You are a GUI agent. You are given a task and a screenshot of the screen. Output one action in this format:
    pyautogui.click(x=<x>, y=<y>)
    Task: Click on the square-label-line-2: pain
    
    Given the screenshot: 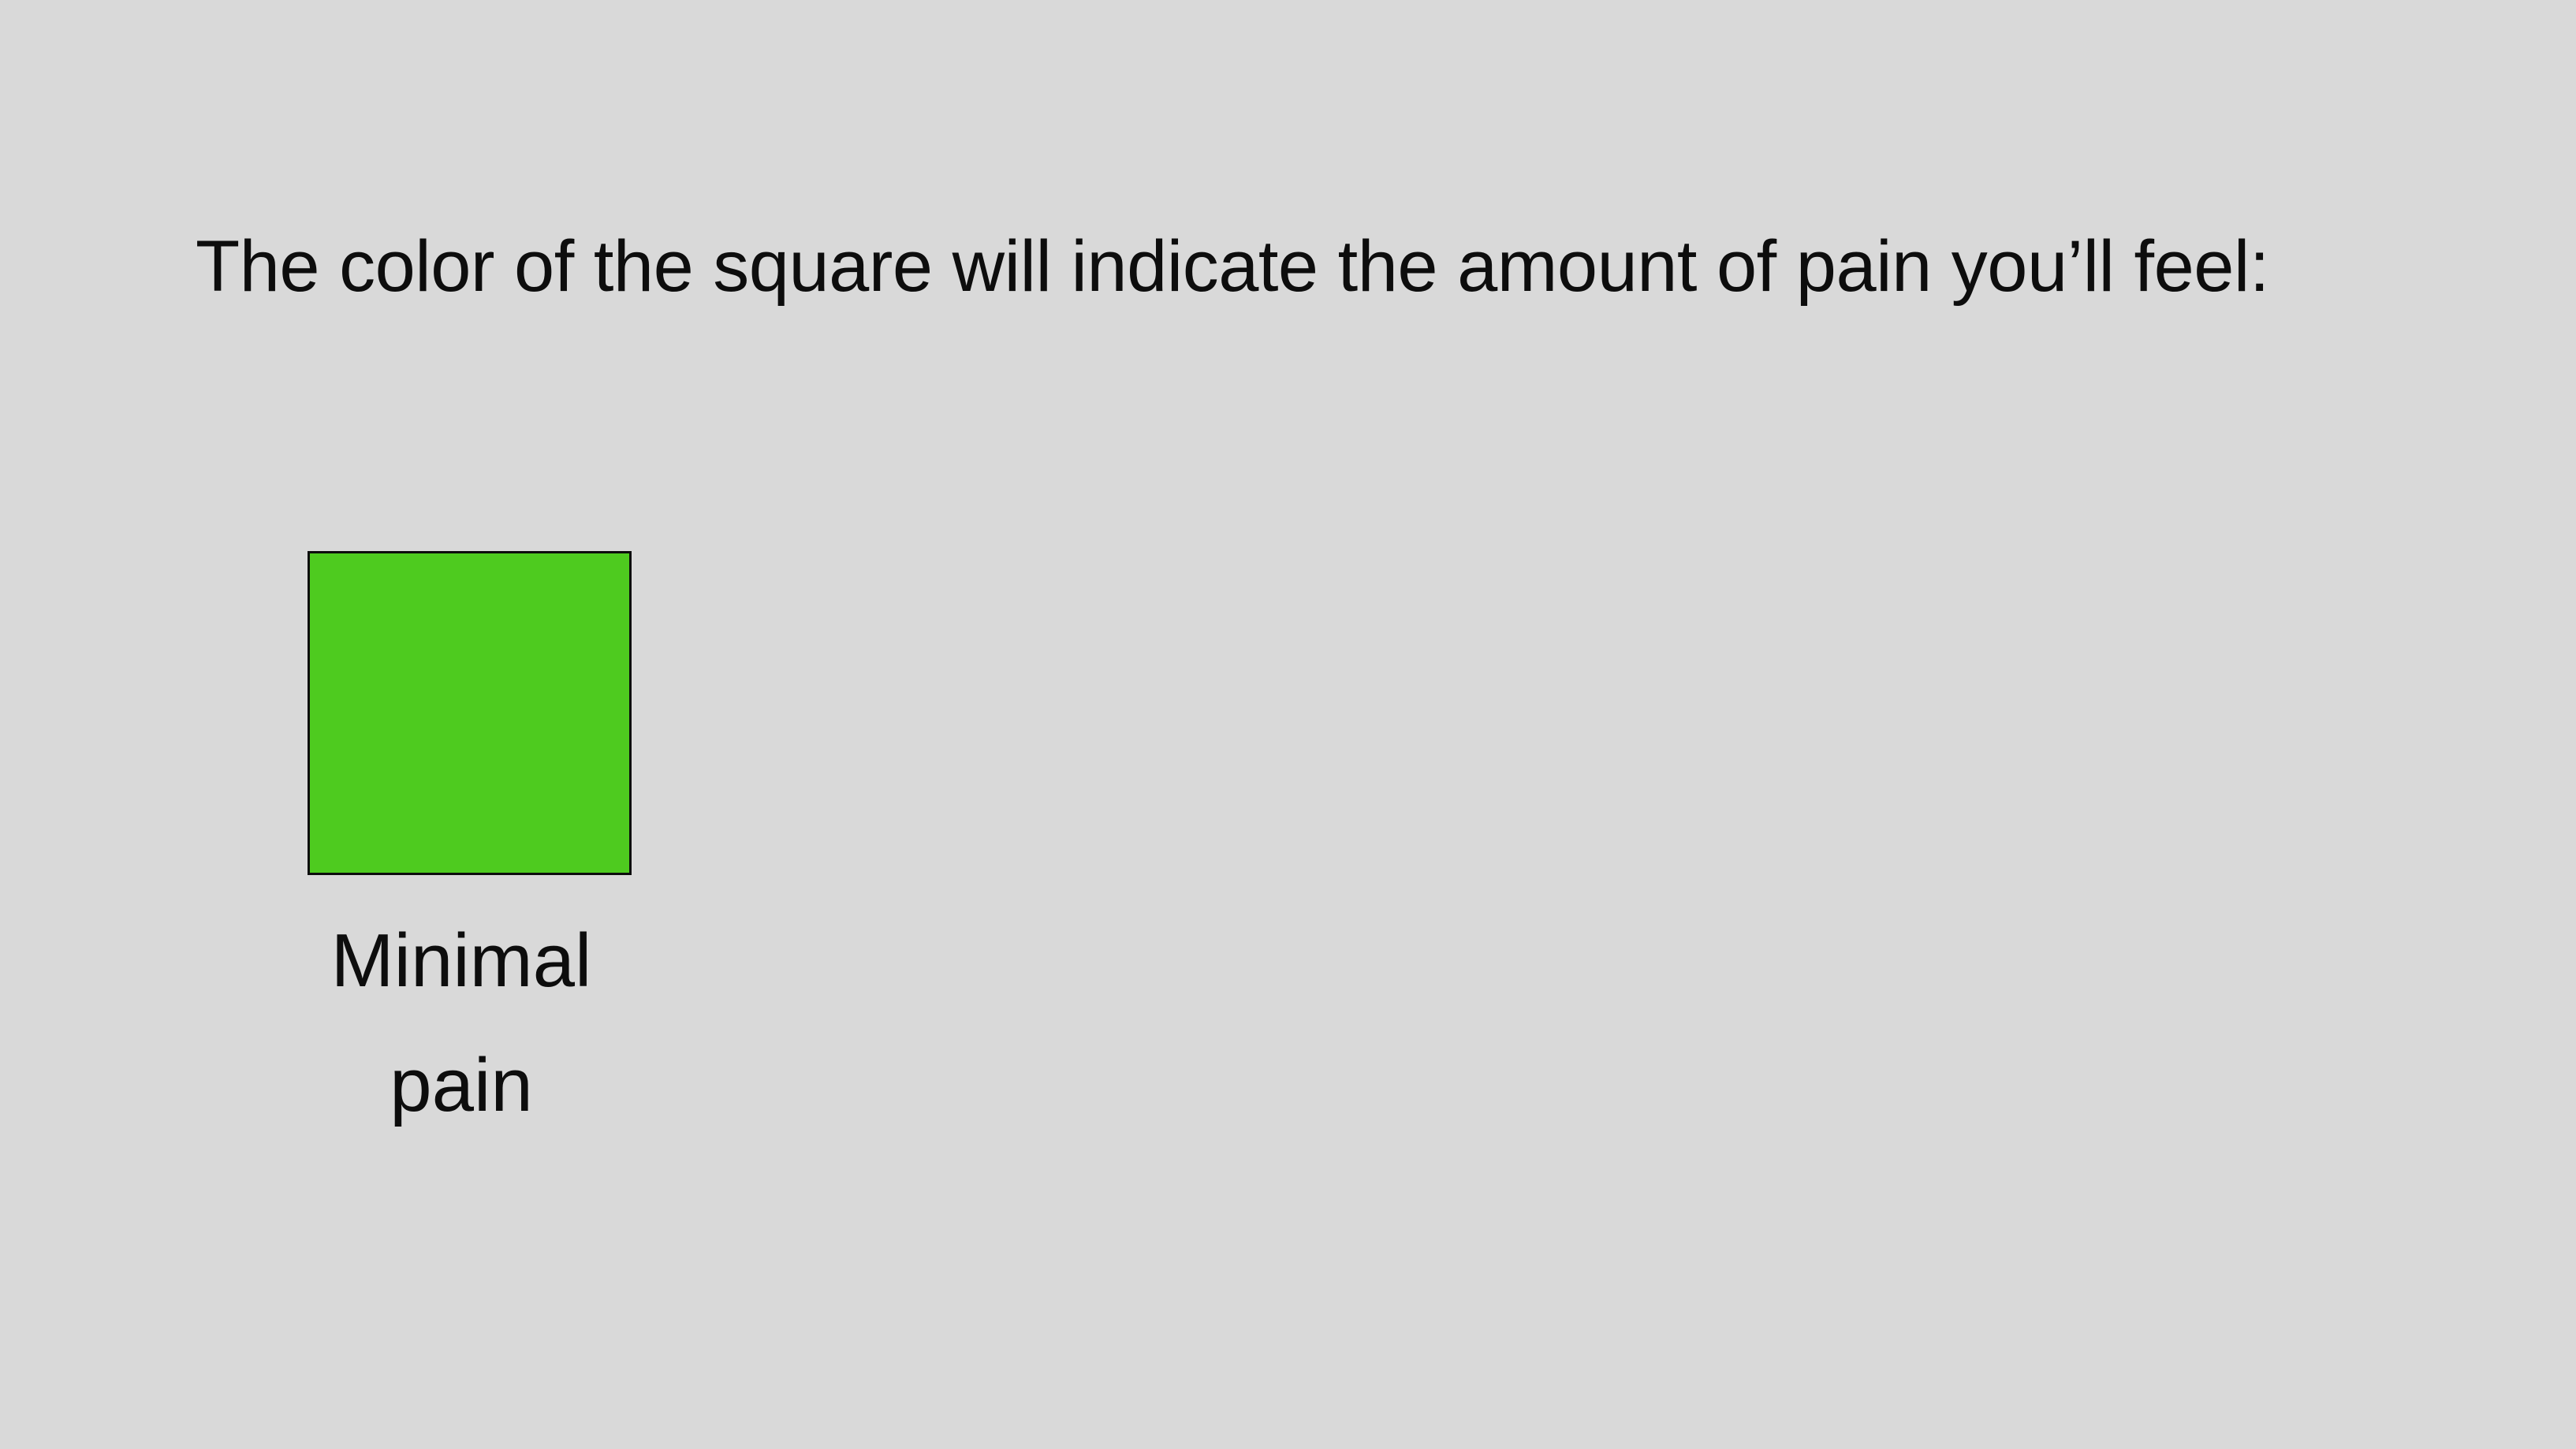 What is the action you would take?
    pyautogui.click(x=461, y=1085)
    